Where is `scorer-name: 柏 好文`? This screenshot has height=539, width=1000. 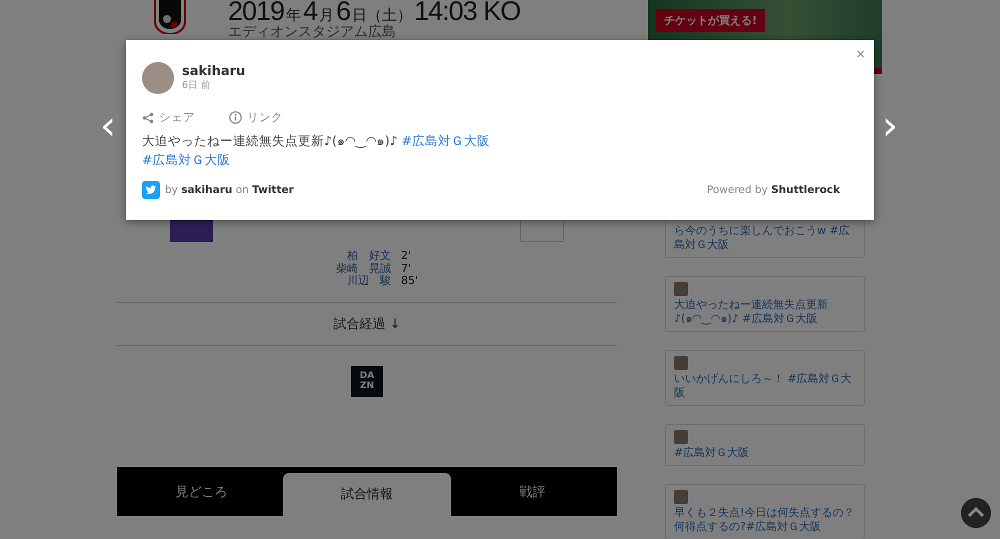 scorer-name: 柏 好文 is located at coordinates (363, 256).